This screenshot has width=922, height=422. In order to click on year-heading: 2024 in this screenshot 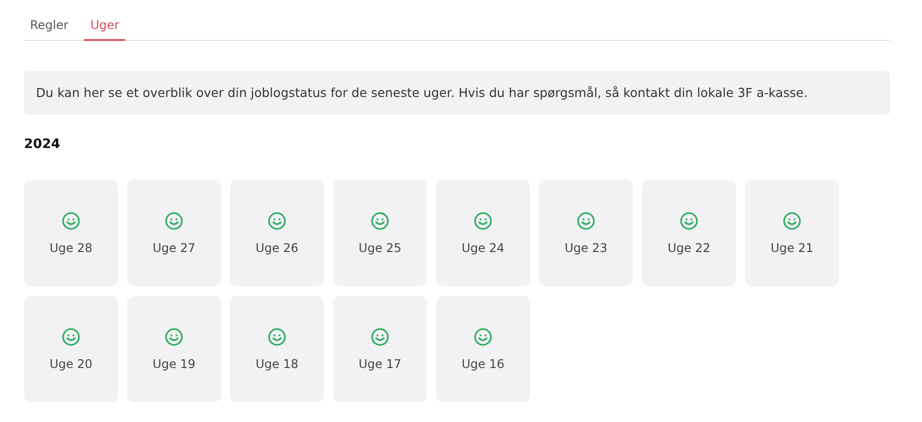, I will do `click(43, 144)`.